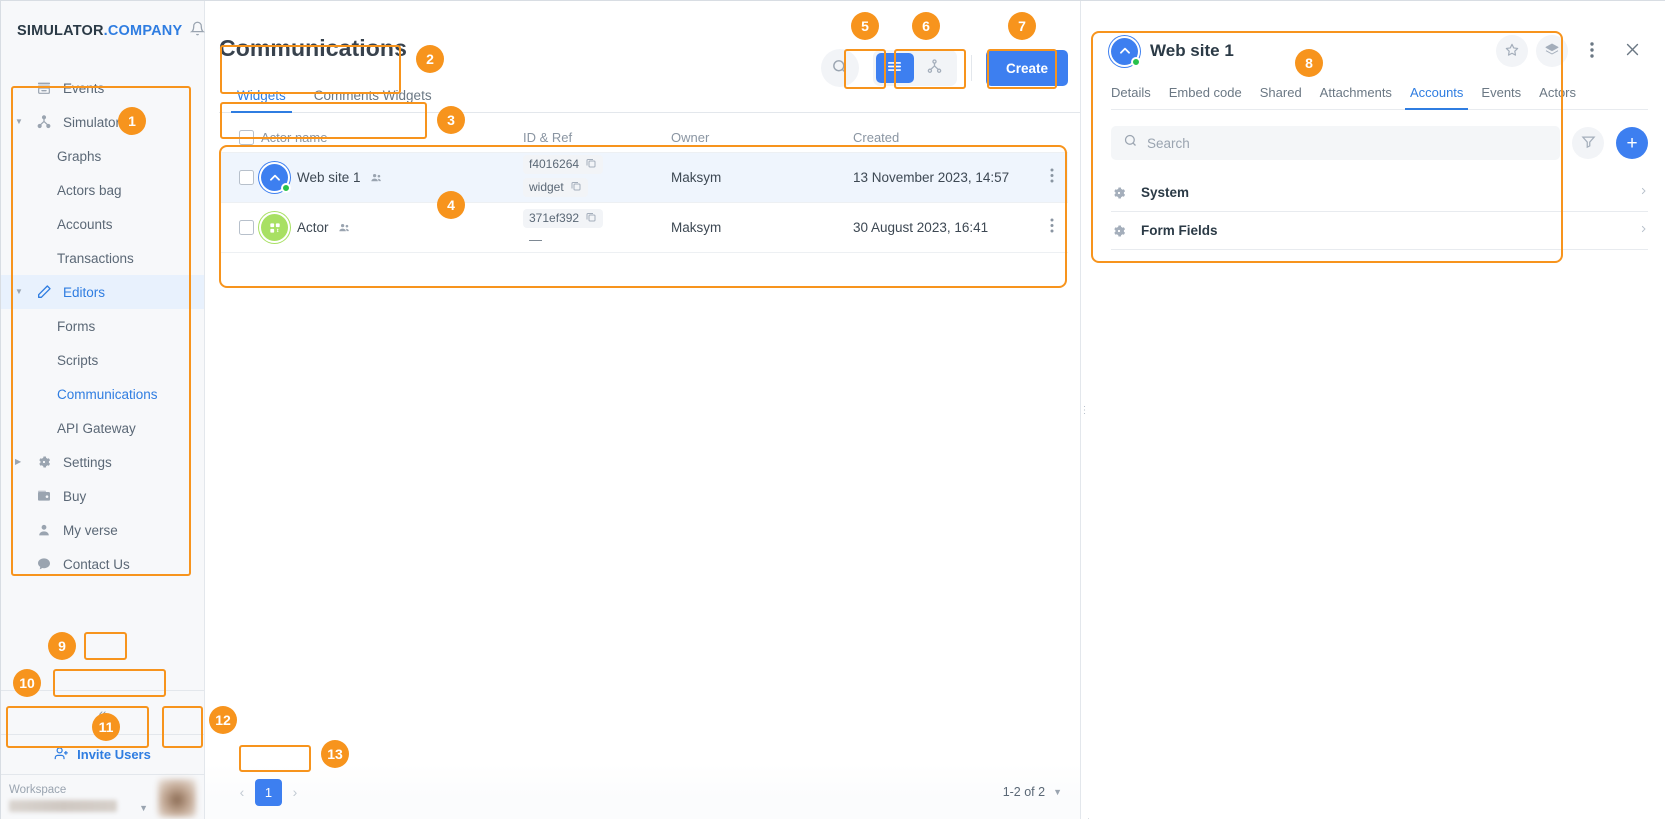  I want to click on detail-search-row: +, so click(1379, 143).